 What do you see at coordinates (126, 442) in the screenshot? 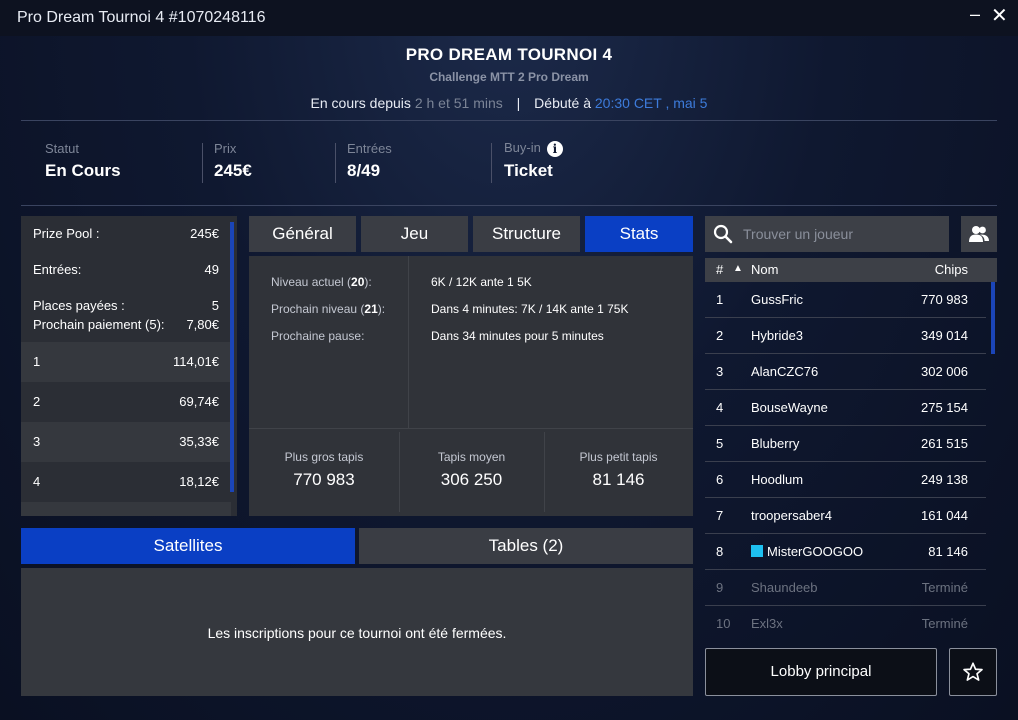
I see `payout-row: 3 35,33€` at bounding box center [126, 442].